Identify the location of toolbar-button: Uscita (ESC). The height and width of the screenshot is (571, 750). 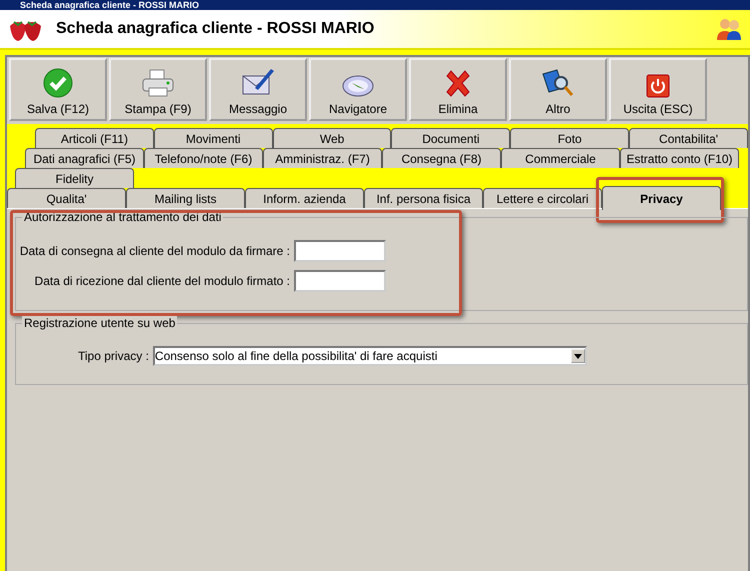
(658, 89).